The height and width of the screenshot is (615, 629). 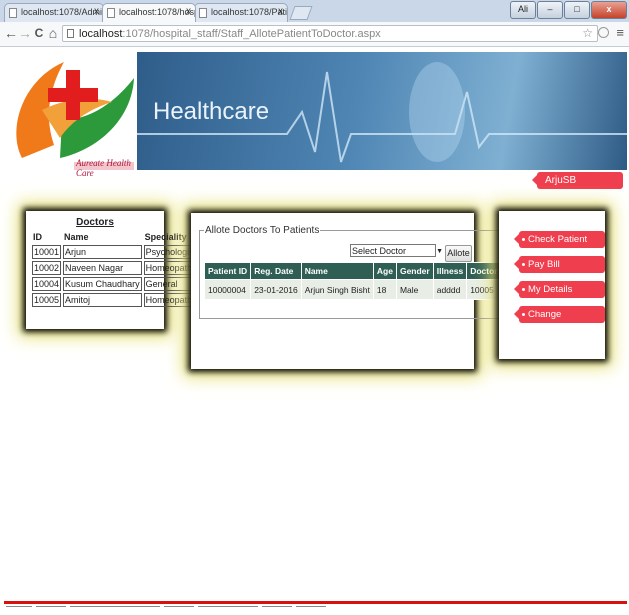 I want to click on allot-legend: Allote Doctors To Patients, so click(x=262, y=230).